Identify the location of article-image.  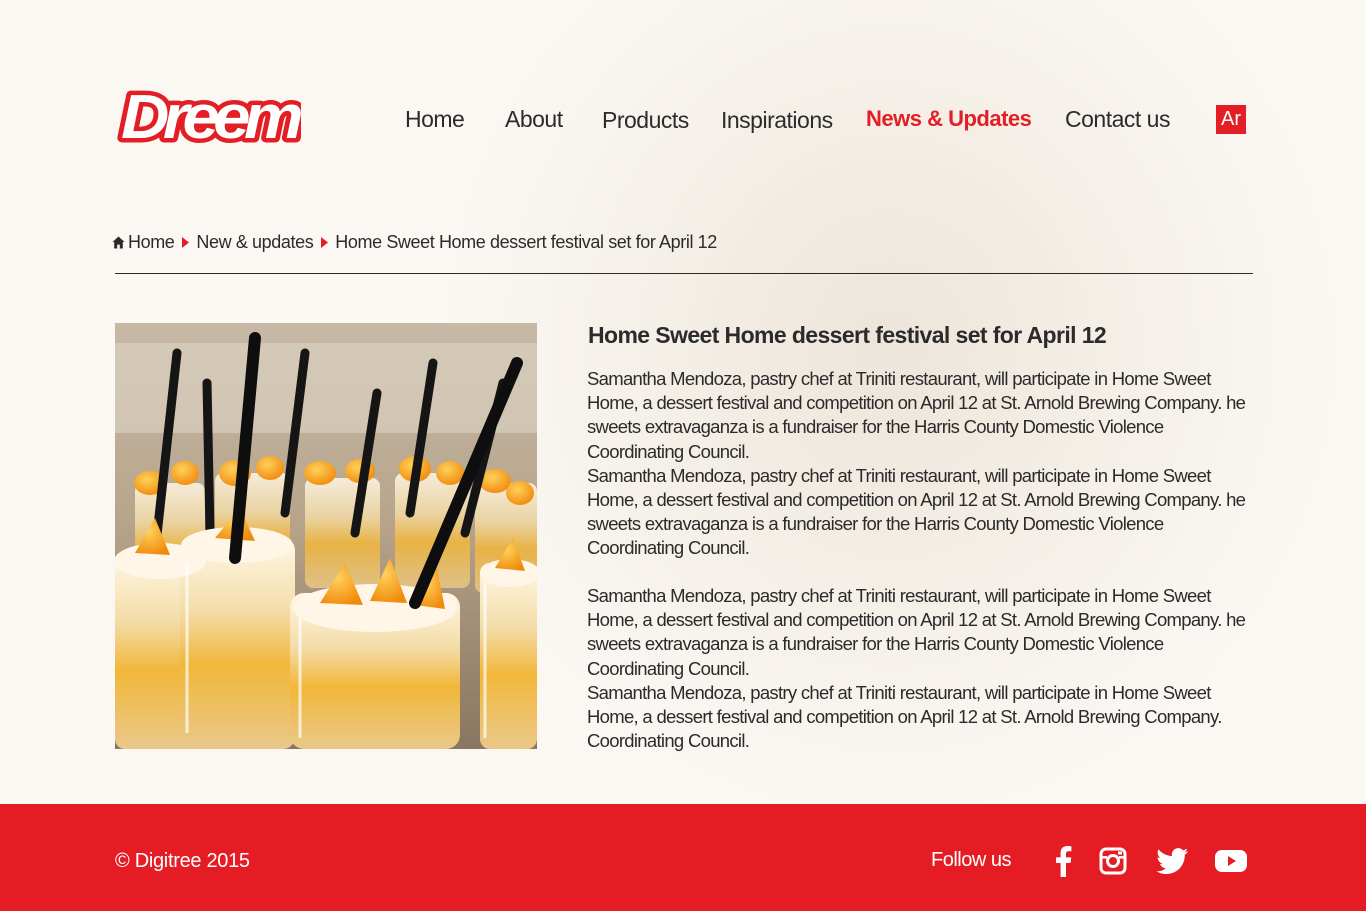
(326, 536).